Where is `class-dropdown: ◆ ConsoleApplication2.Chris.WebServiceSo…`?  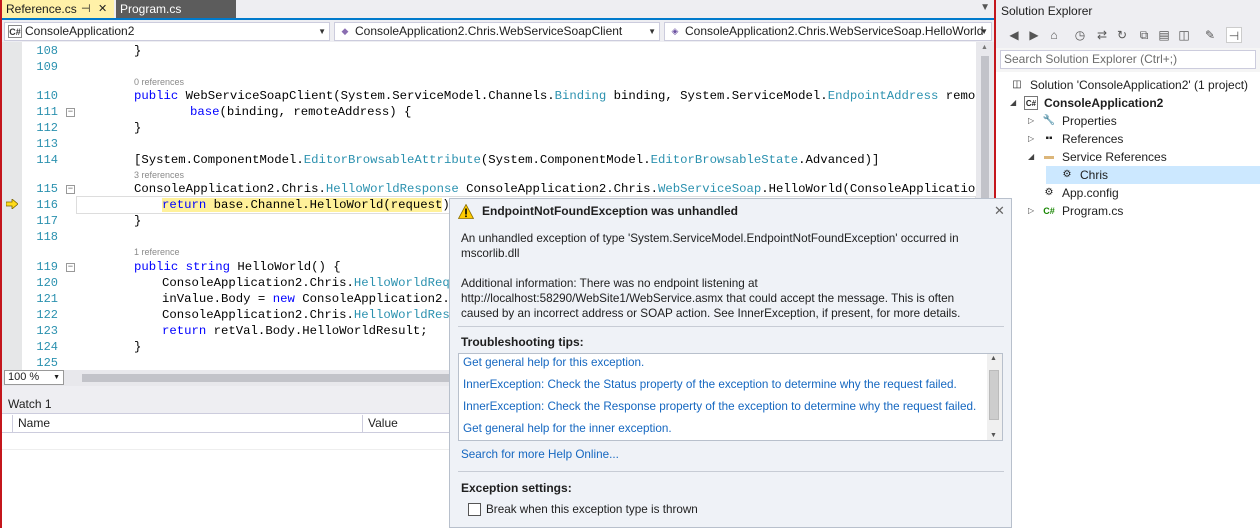 class-dropdown: ◆ ConsoleApplication2.Chris.WebServiceSo… is located at coordinates (497, 31).